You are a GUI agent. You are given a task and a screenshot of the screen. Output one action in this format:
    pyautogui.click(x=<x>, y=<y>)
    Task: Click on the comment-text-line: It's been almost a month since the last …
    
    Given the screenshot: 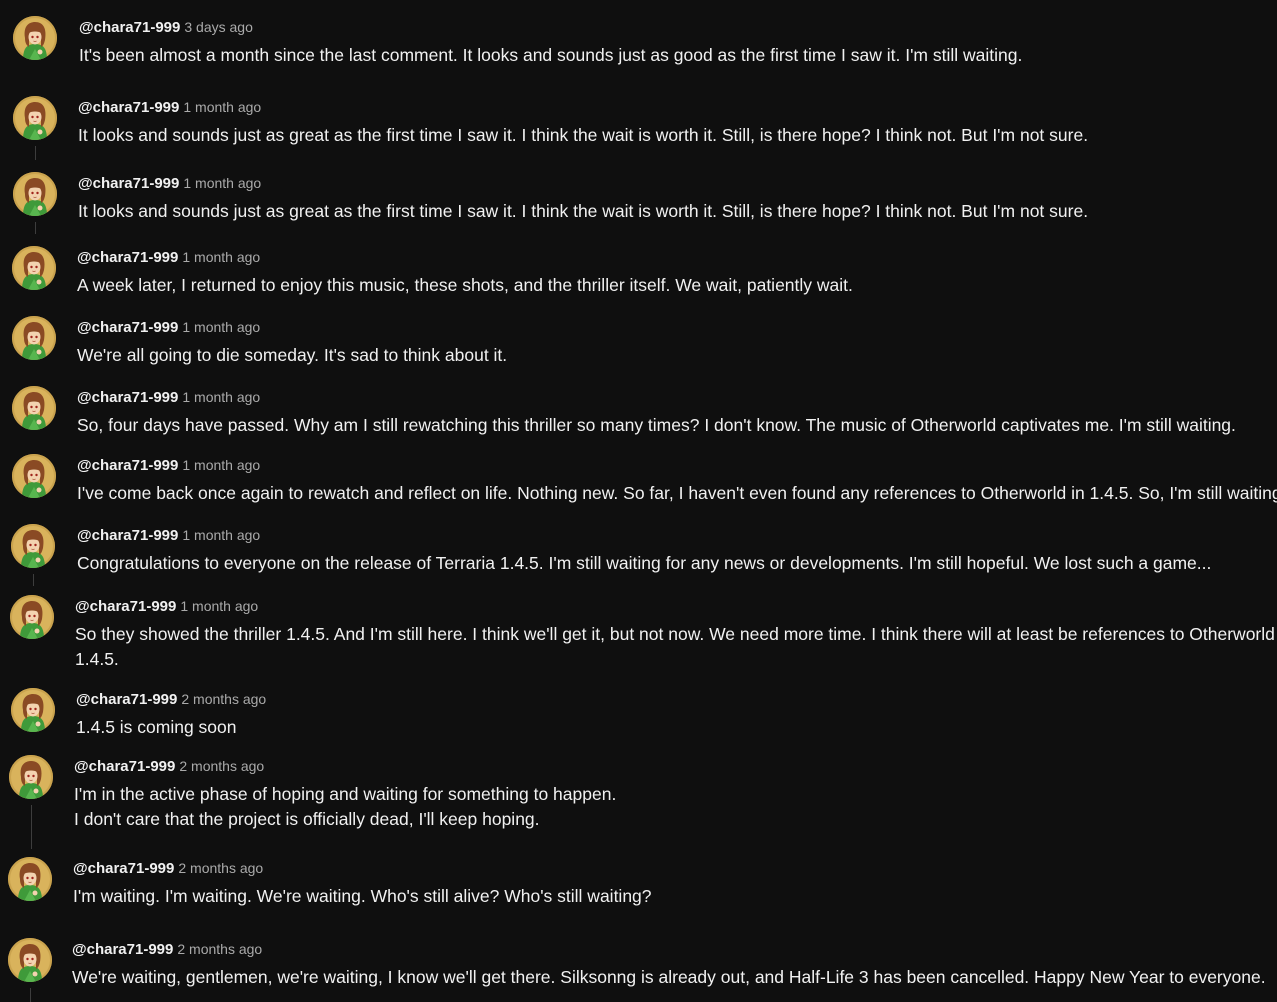 What is the action you would take?
    pyautogui.click(x=551, y=55)
    